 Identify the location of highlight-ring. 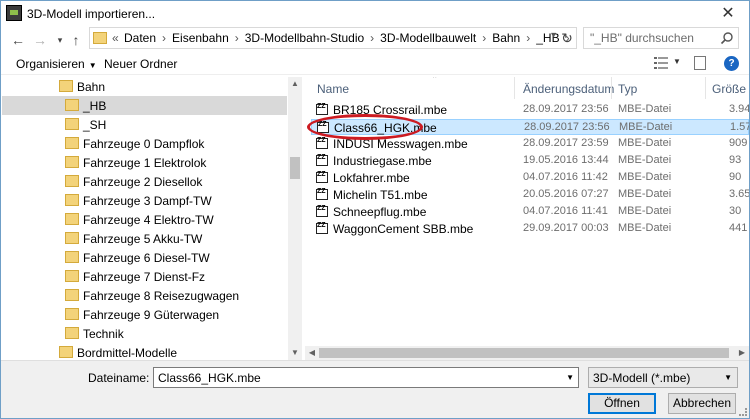
(365, 127).